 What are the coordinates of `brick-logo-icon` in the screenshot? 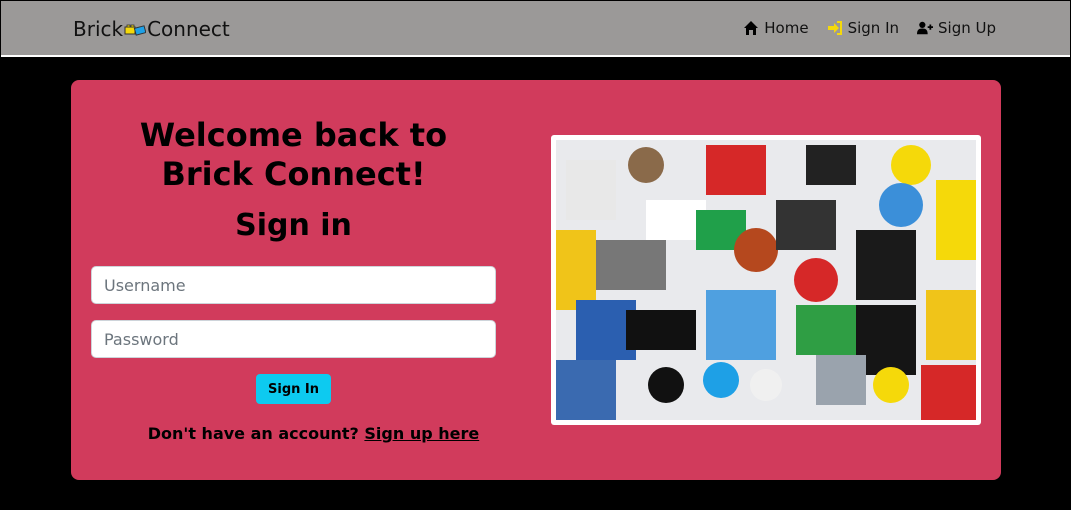 It's located at (135, 29).